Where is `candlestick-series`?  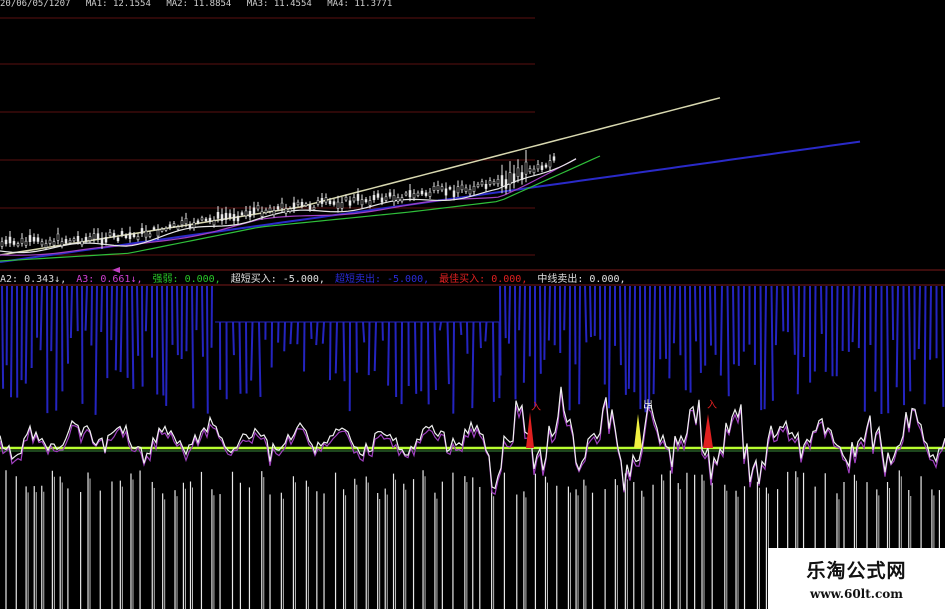
candlestick-series is located at coordinates (278, 200).